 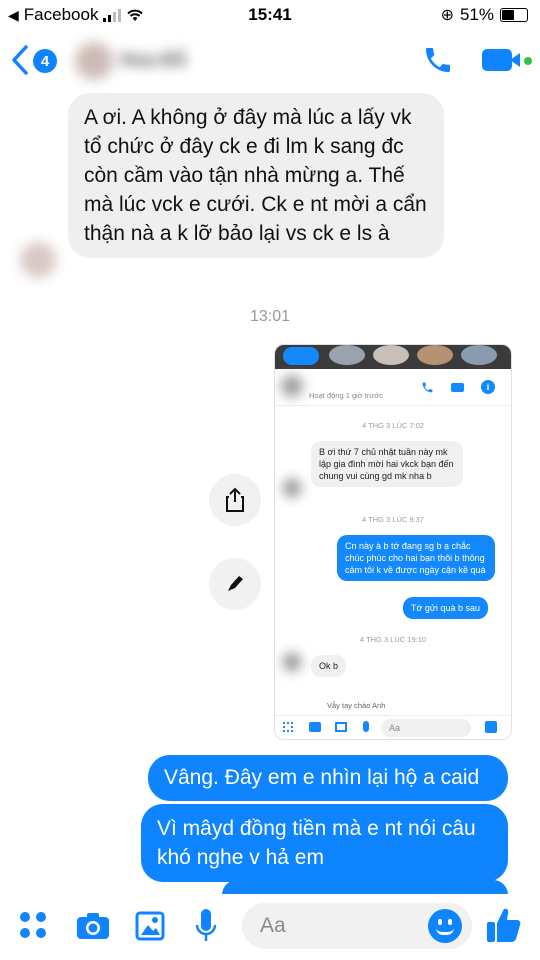 What do you see at coordinates (341, 727) in the screenshot?
I see `screenshot-gallery-icon` at bounding box center [341, 727].